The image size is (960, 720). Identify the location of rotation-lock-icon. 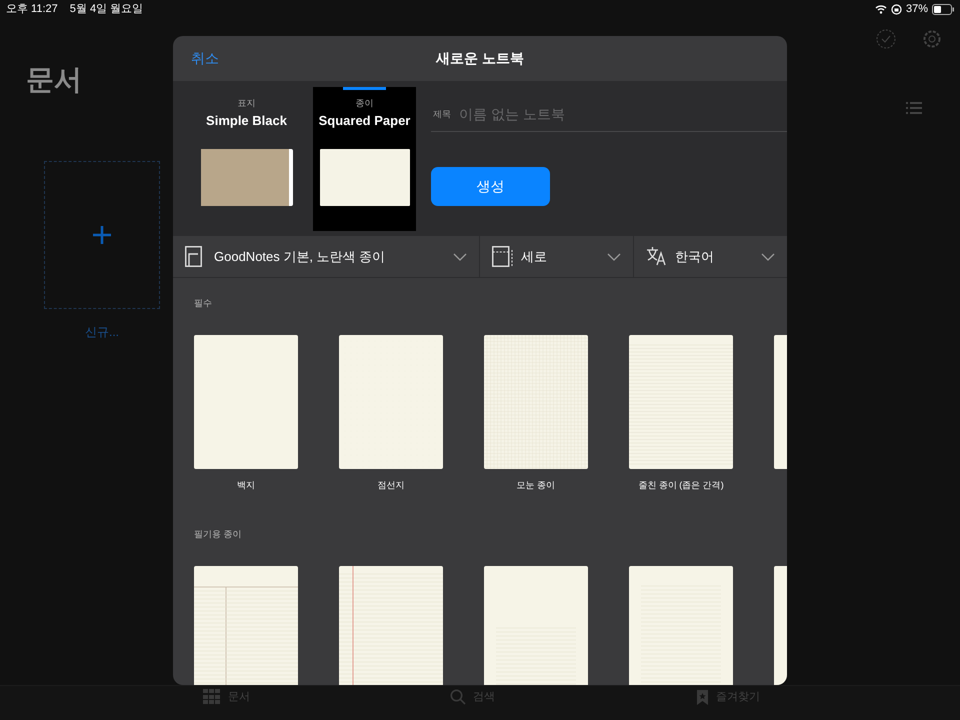
(896, 9).